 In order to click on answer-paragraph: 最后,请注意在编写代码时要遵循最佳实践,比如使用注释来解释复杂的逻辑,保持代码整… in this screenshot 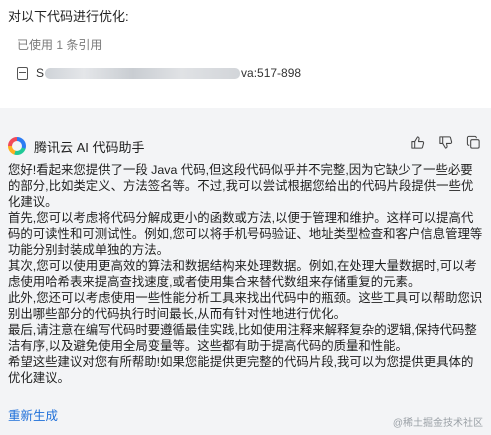, I will do `click(242, 338)`.